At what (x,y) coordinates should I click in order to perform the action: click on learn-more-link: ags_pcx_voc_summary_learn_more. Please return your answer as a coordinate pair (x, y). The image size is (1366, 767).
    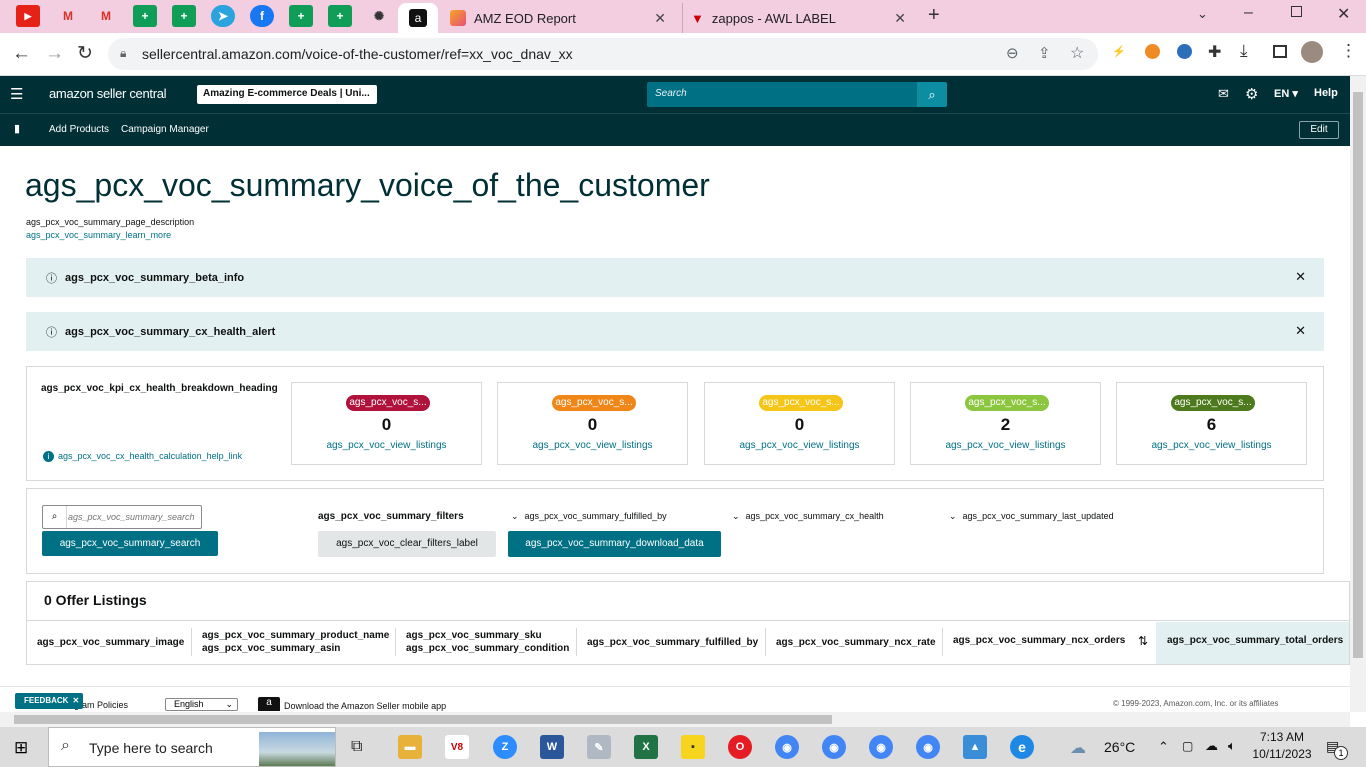
    Looking at the image, I should click on (98, 235).